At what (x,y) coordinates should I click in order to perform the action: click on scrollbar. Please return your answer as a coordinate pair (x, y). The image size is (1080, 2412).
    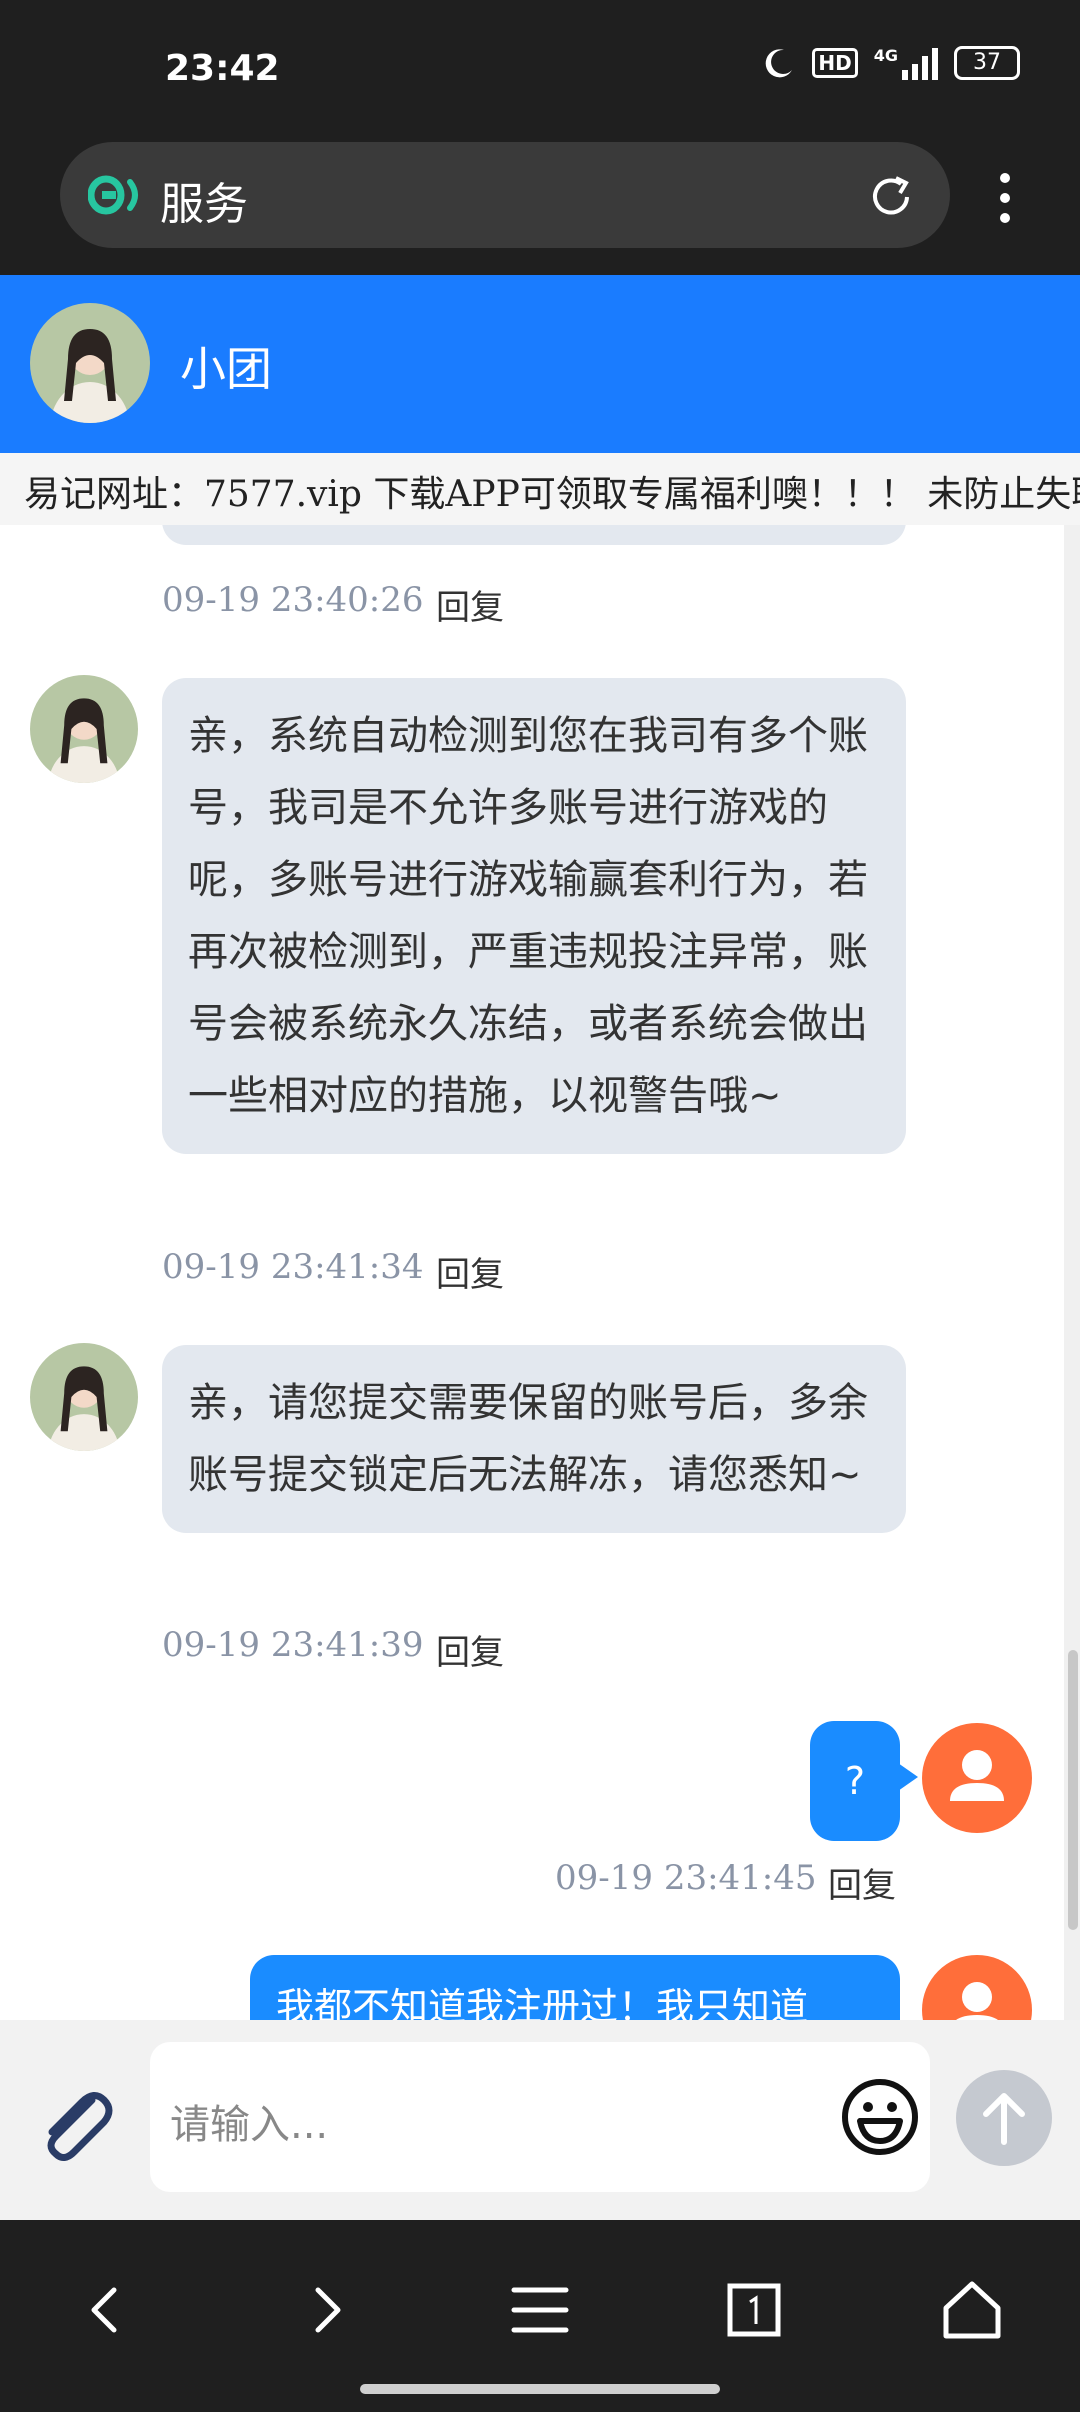
    Looking at the image, I should click on (1072, 1272).